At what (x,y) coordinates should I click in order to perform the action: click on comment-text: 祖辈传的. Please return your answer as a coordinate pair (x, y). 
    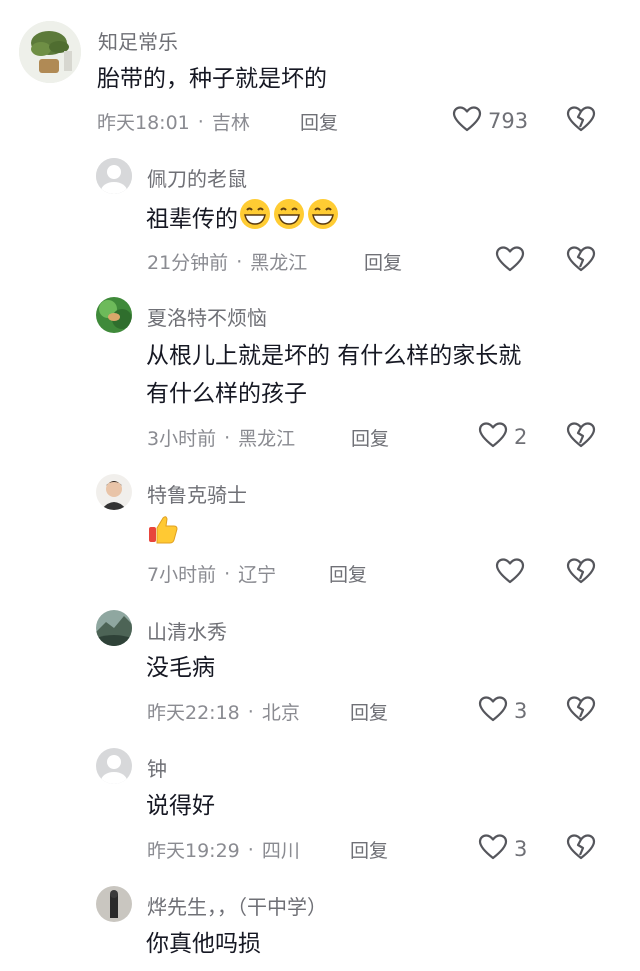
    Looking at the image, I should click on (243, 220).